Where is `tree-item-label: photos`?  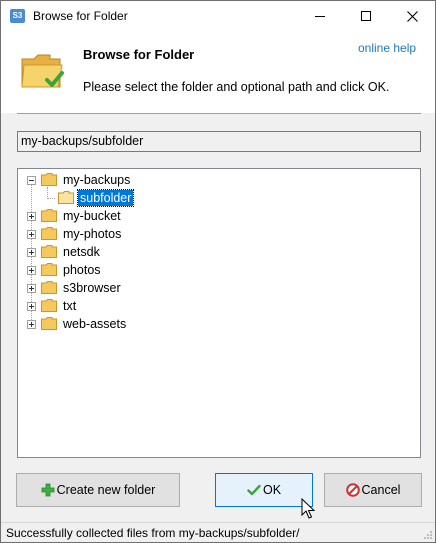
tree-item-label: photos is located at coordinates (82, 270).